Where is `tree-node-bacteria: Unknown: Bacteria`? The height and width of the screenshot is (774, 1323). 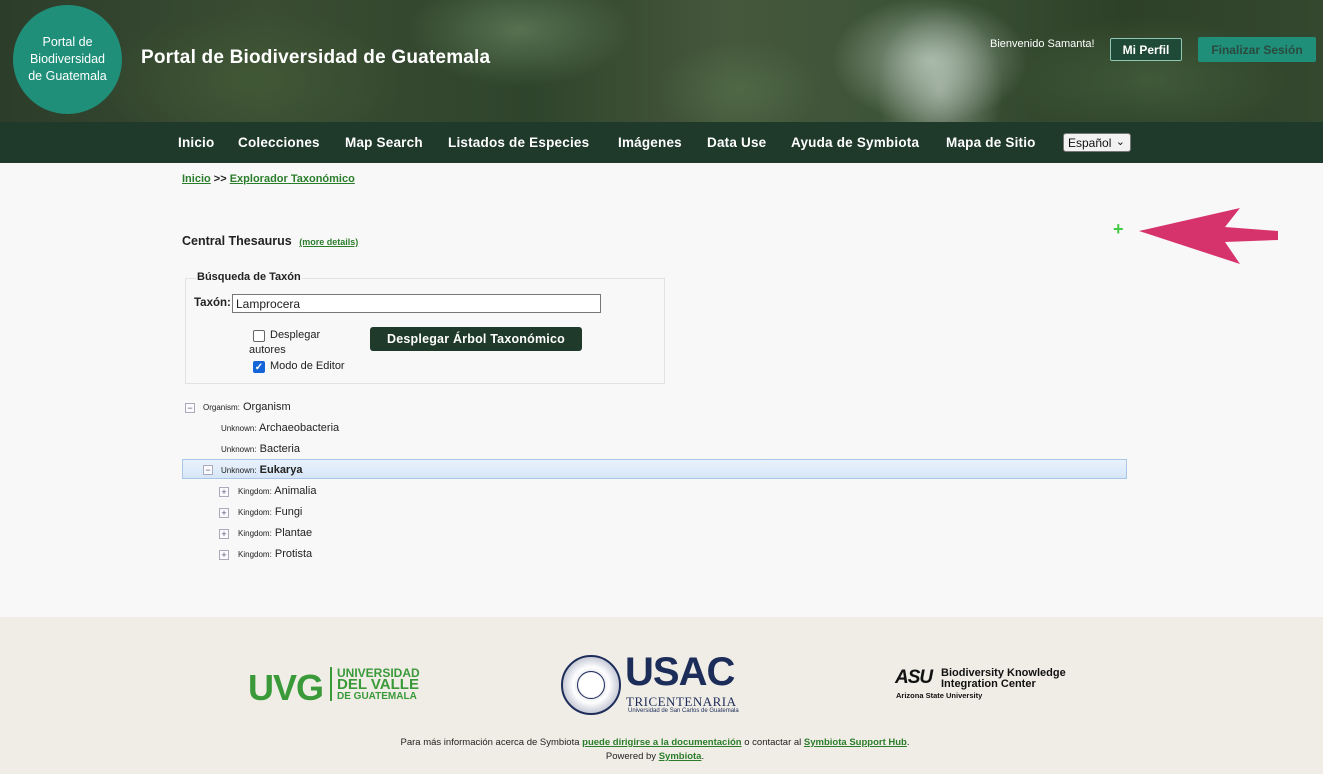 tree-node-bacteria: Unknown: Bacteria is located at coordinates (260, 449).